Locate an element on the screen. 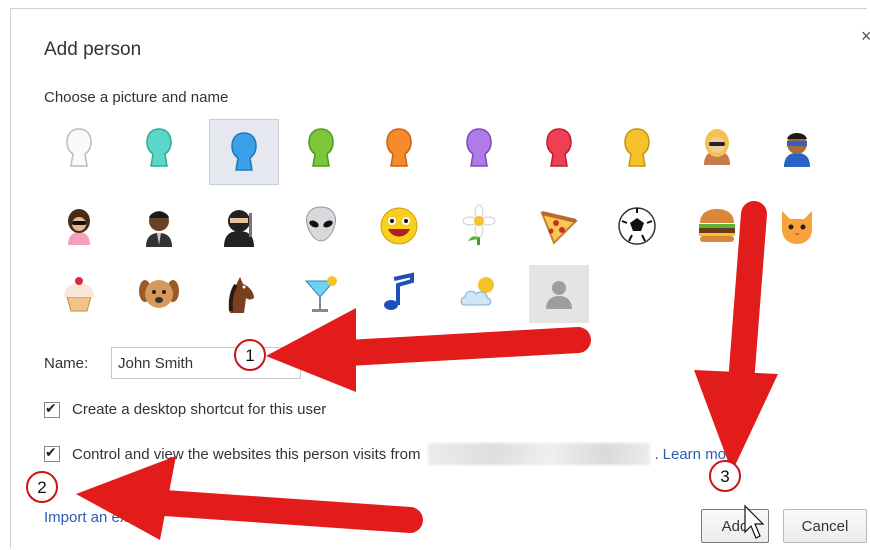 This screenshot has height=550, width=870. avatar-businessman-icon is located at coordinates (159, 226).